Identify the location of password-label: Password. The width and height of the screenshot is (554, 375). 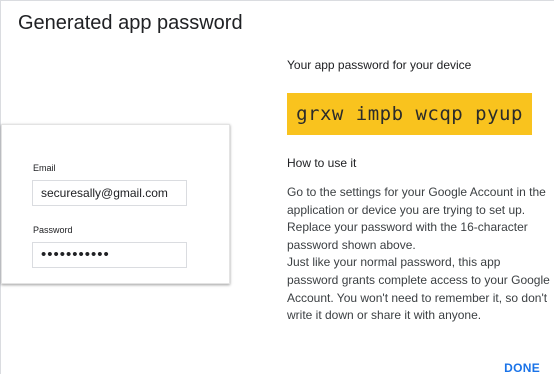
(53, 230).